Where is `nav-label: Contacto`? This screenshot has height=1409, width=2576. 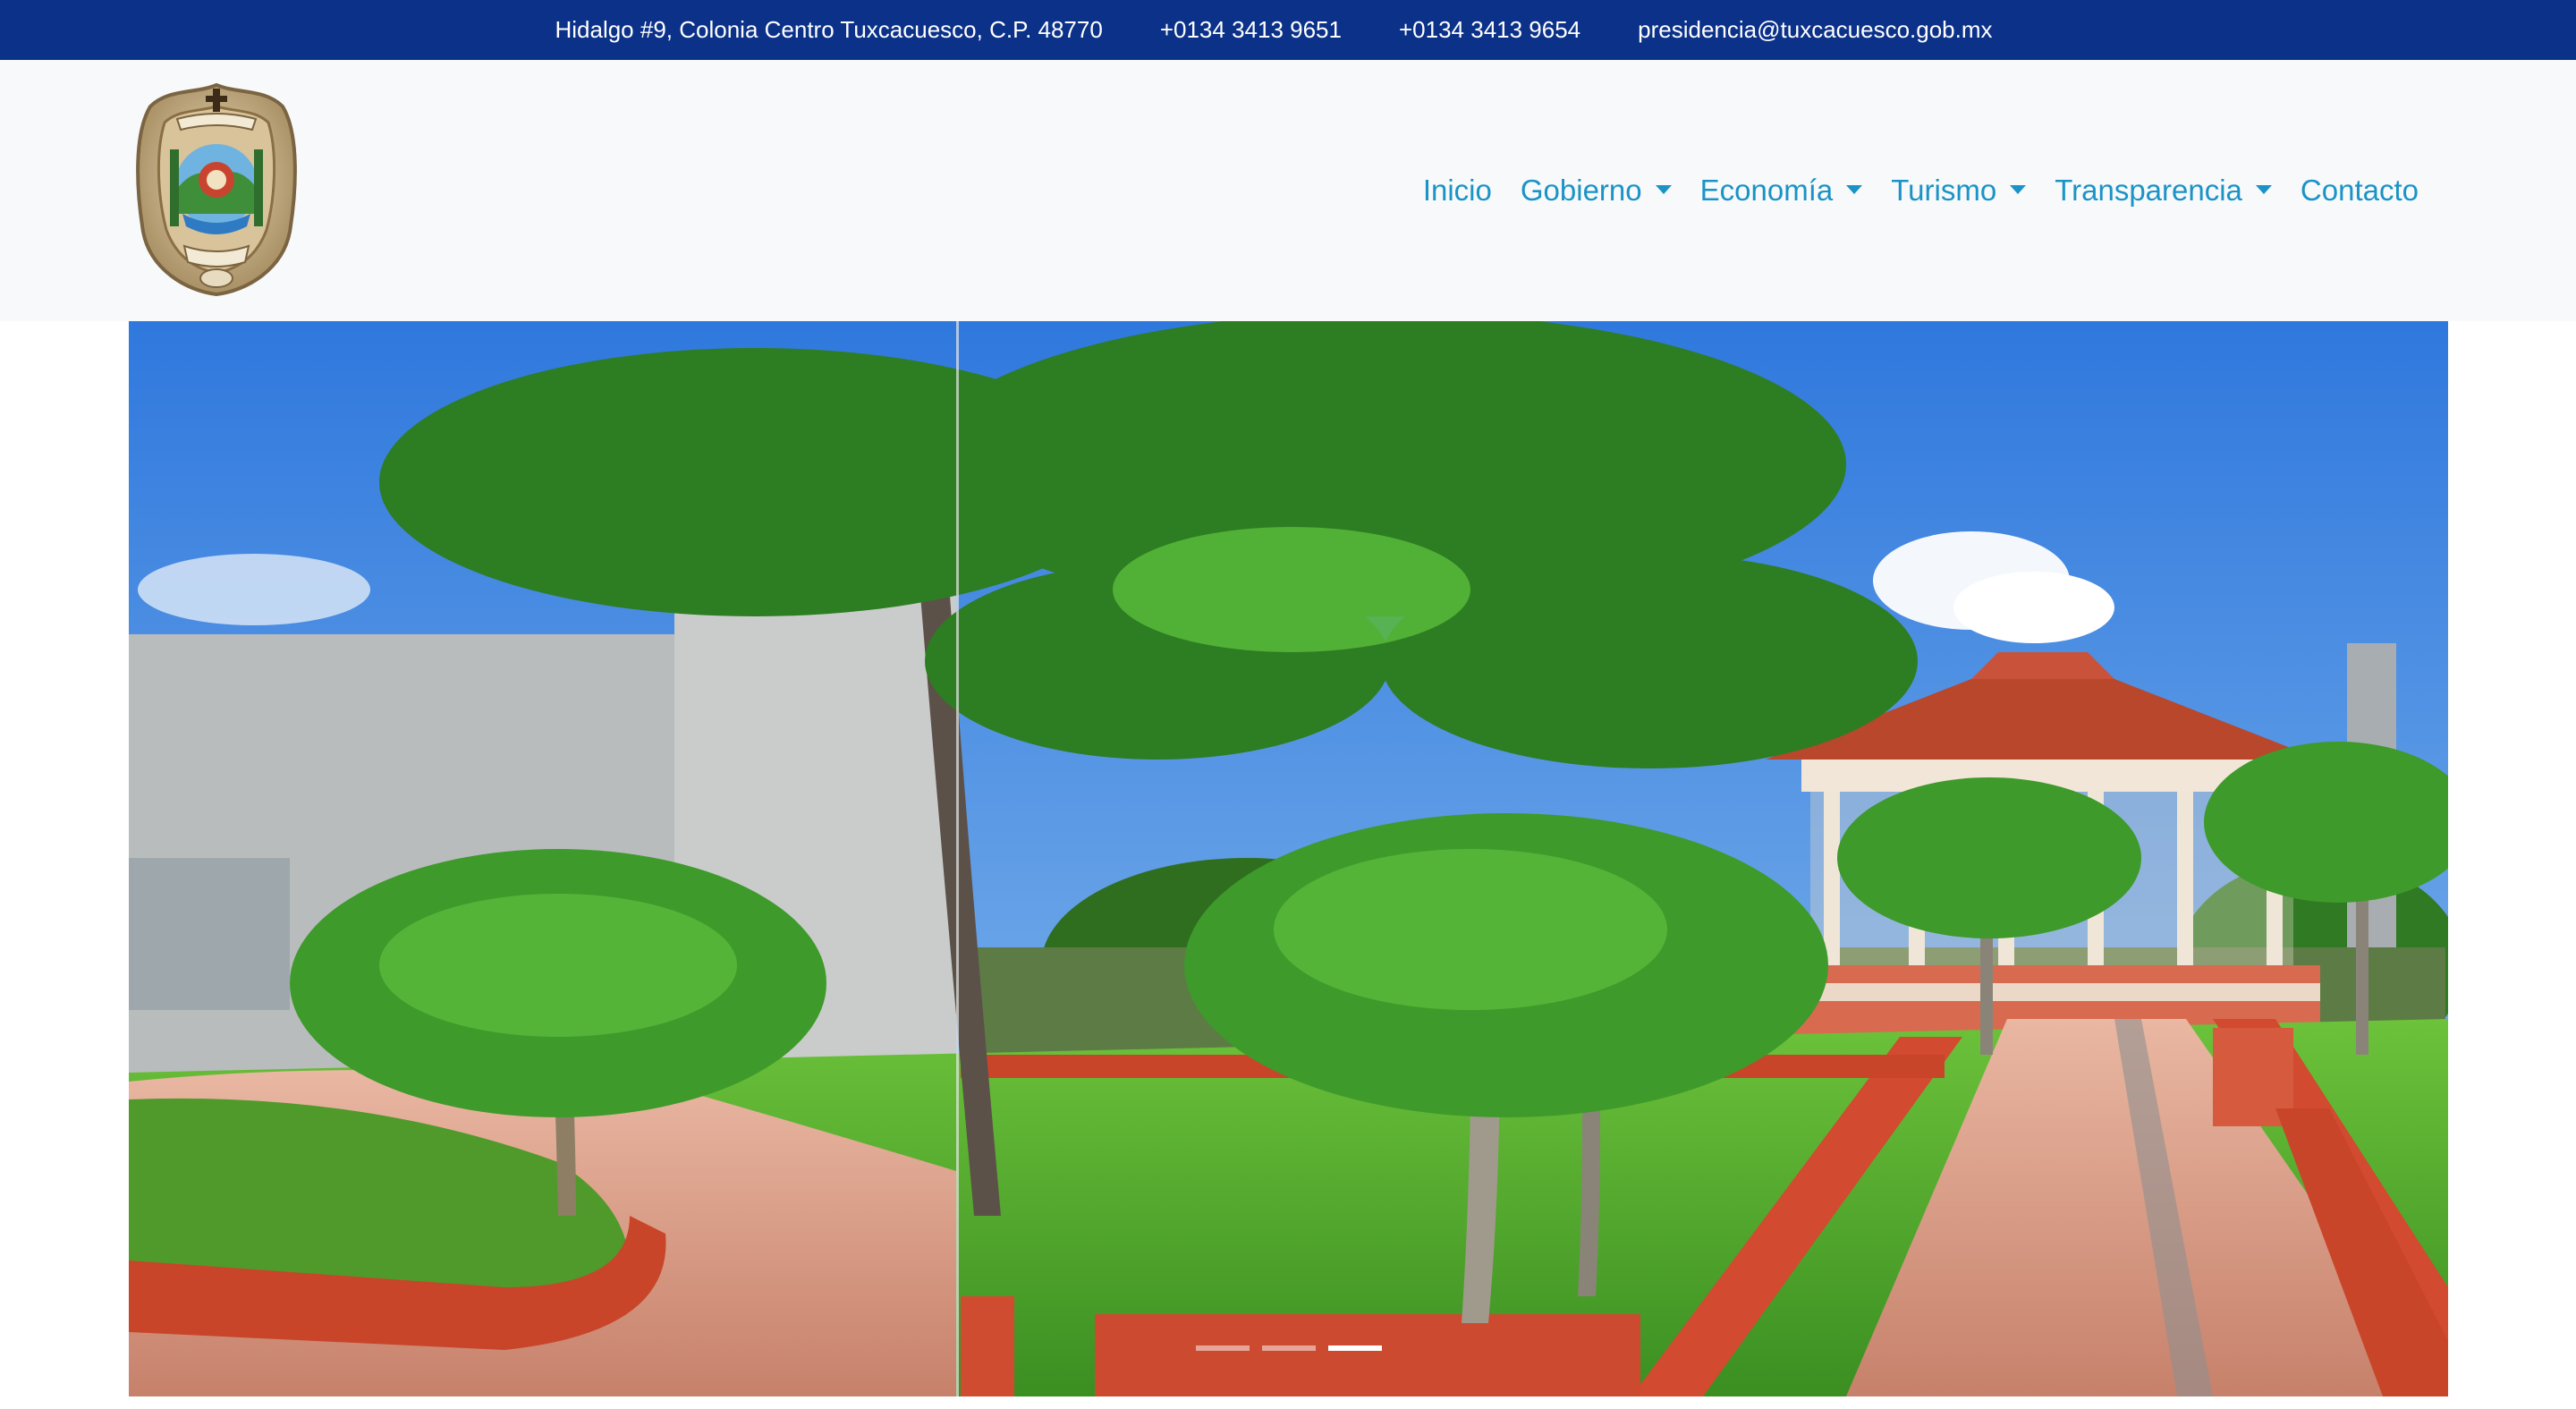 nav-label: Contacto is located at coordinates (2359, 191).